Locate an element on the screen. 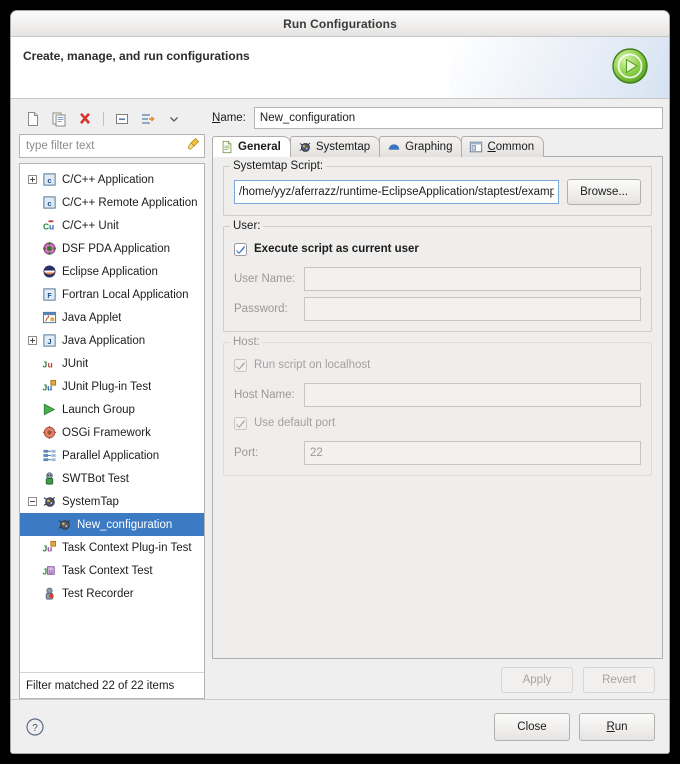  revert-button: Revert is located at coordinates (619, 680).